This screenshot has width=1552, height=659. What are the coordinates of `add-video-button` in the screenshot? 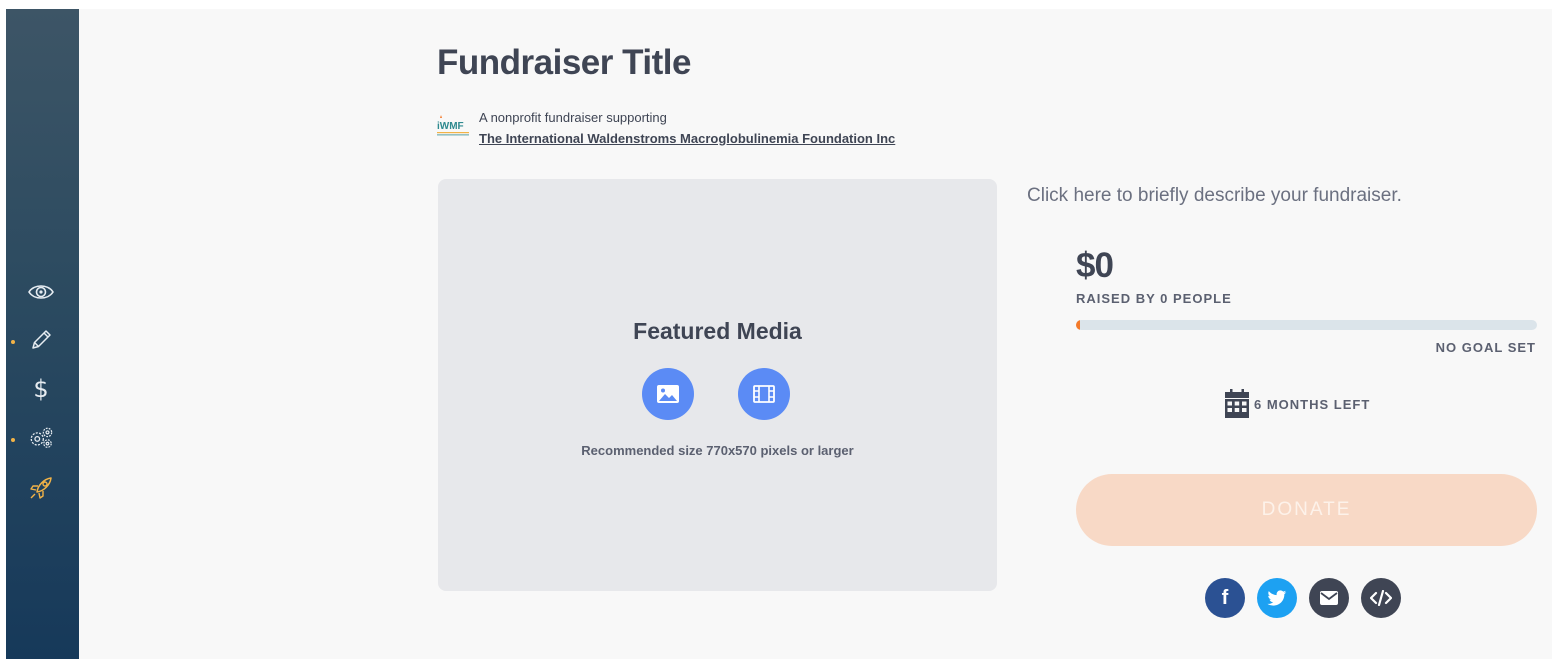 It's located at (764, 394).